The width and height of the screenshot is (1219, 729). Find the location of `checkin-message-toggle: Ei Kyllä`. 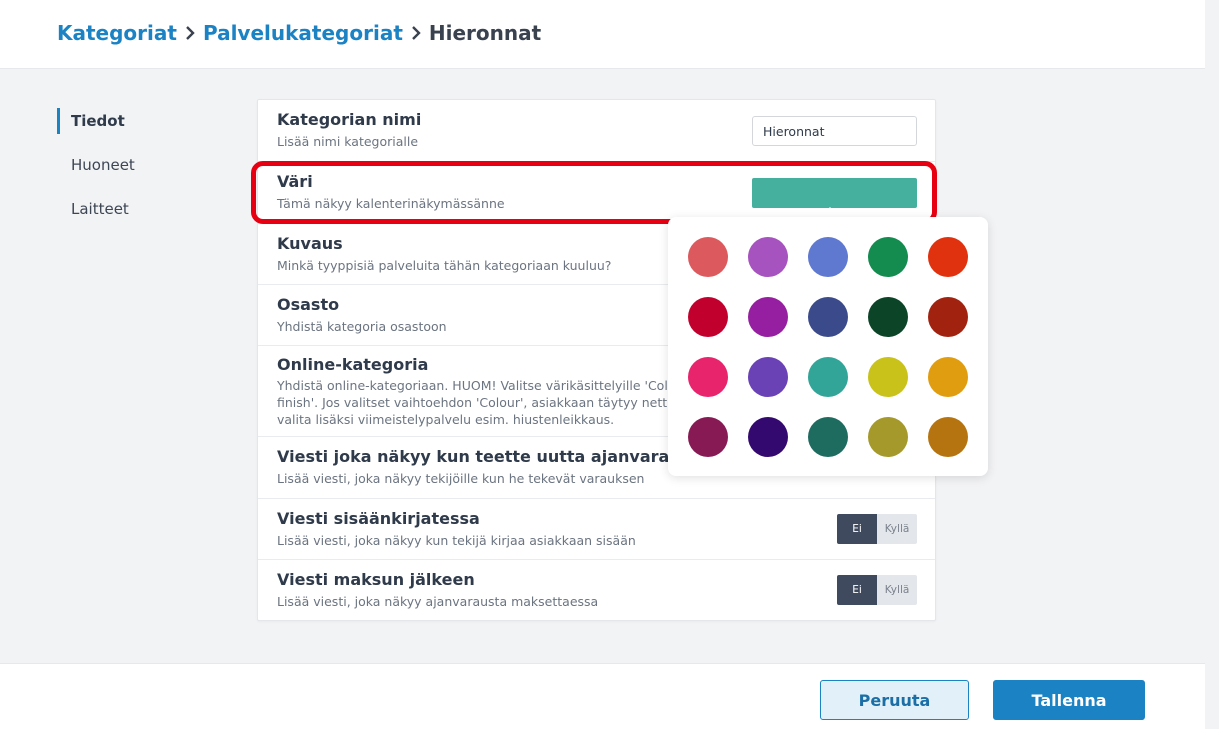

checkin-message-toggle: Ei Kyllä is located at coordinates (877, 529).